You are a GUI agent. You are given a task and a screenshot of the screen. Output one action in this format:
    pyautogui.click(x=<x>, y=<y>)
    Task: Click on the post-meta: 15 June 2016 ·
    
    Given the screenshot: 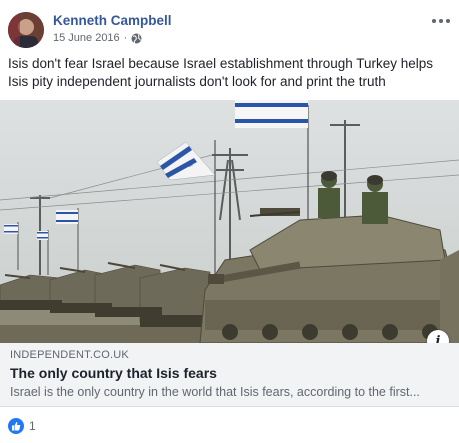 What is the action you would take?
    pyautogui.click(x=97, y=38)
    